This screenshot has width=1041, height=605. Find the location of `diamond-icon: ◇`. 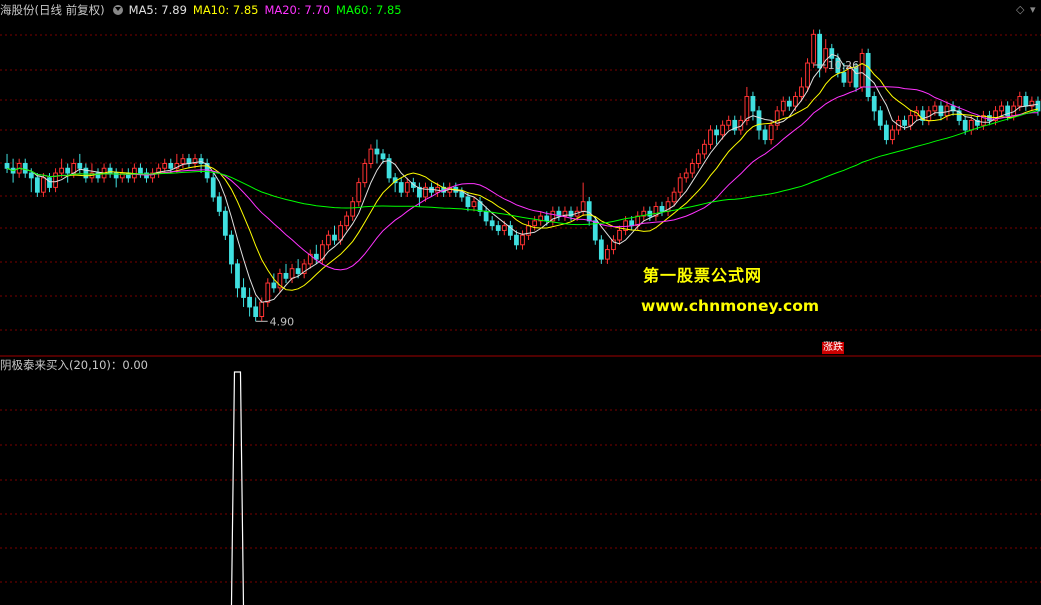

diamond-icon: ◇ is located at coordinates (1020, 9).